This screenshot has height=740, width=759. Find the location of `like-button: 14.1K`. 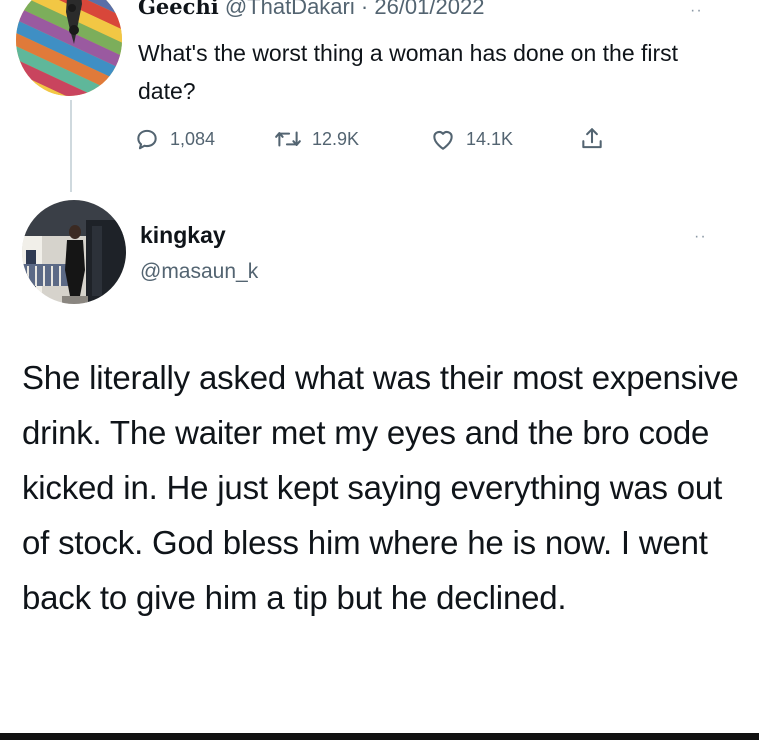

like-button: 14.1K is located at coordinates (505, 139).